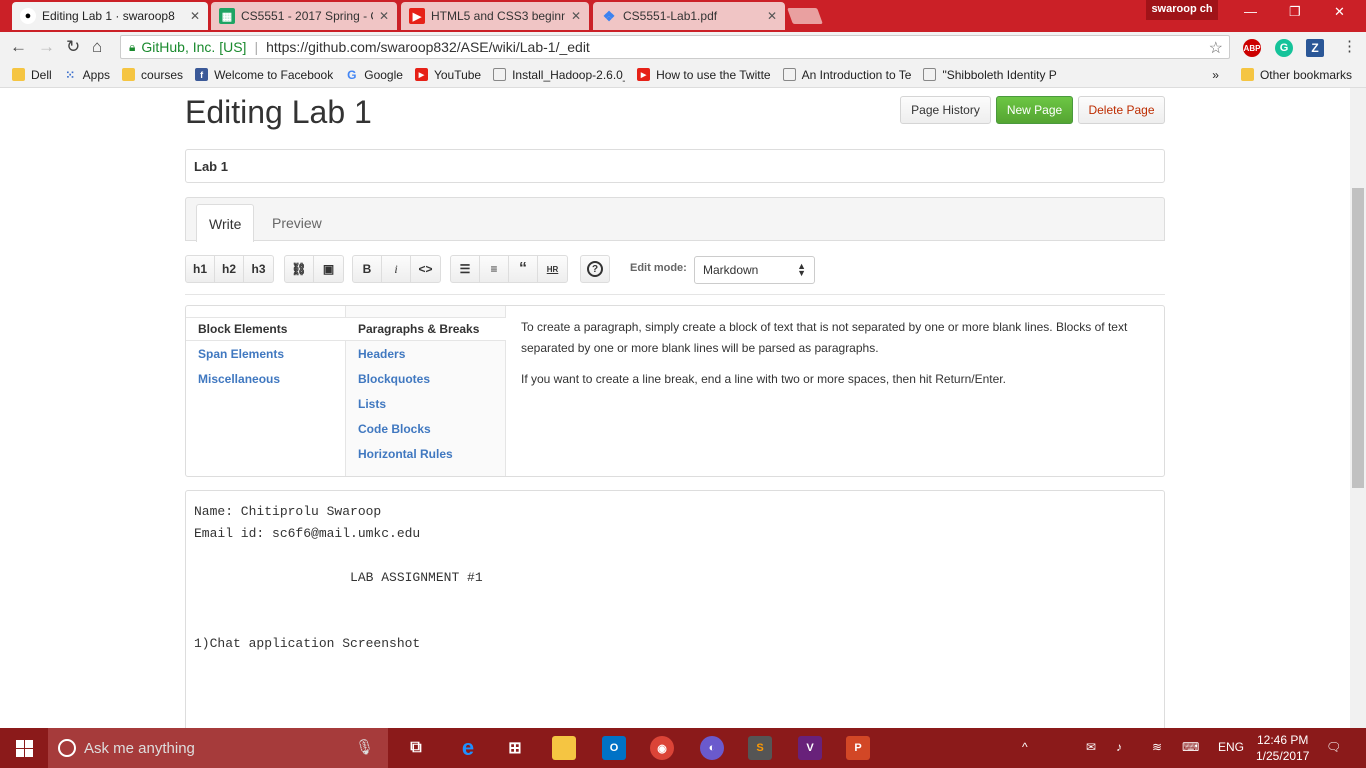 The width and height of the screenshot is (1366, 768). What do you see at coordinates (110, 16) in the screenshot?
I see `tab-editing-lab1: ● Editing Lab 1 · swaroop8 ✕` at bounding box center [110, 16].